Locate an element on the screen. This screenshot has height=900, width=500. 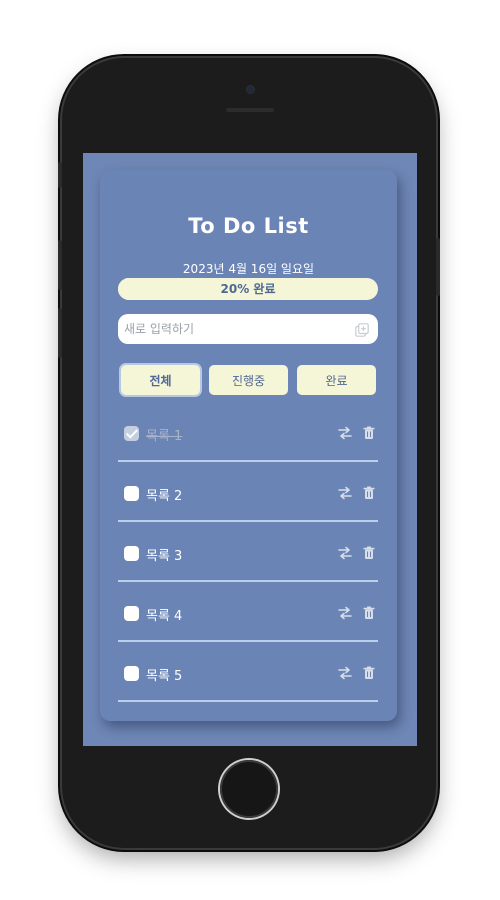
volume-up-button is located at coordinates (60, 265).